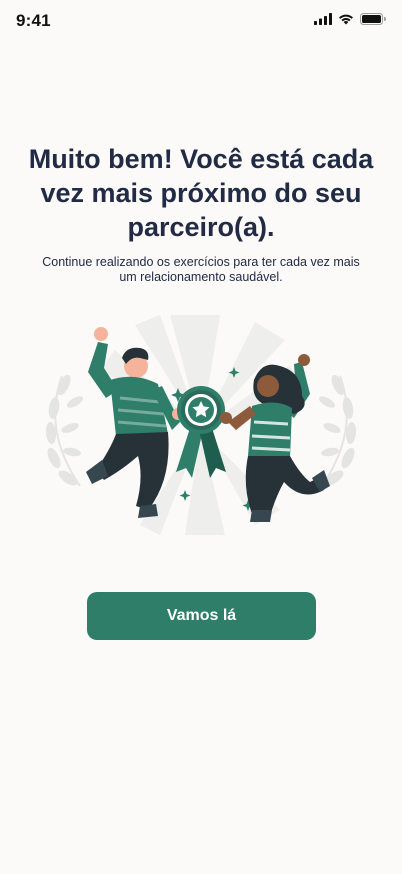 This screenshot has width=402, height=874. What do you see at coordinates (323, 19) in the screenshot?
I see `cellular-signal-icon` at bounding box center [323, 19].